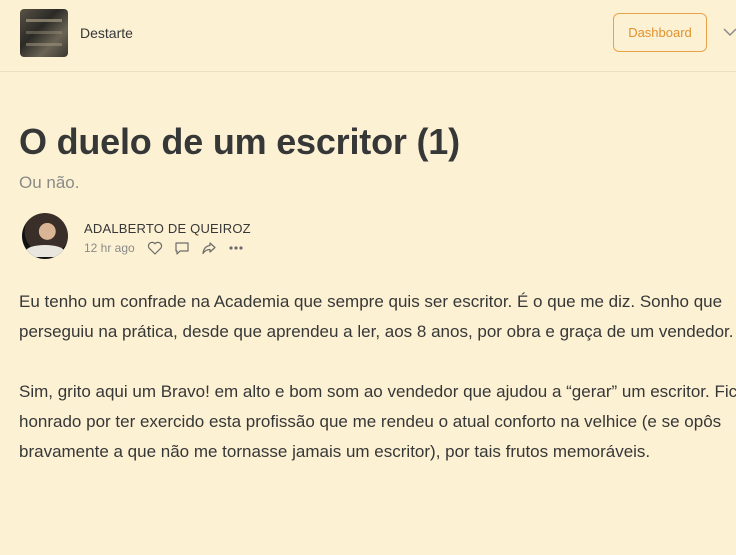 The width and height of the screenshot is (736, 555). Describe the element at coordinates (109, 248) in the screenshot. I see `post-timestamp: 12 hr ago` at that location.